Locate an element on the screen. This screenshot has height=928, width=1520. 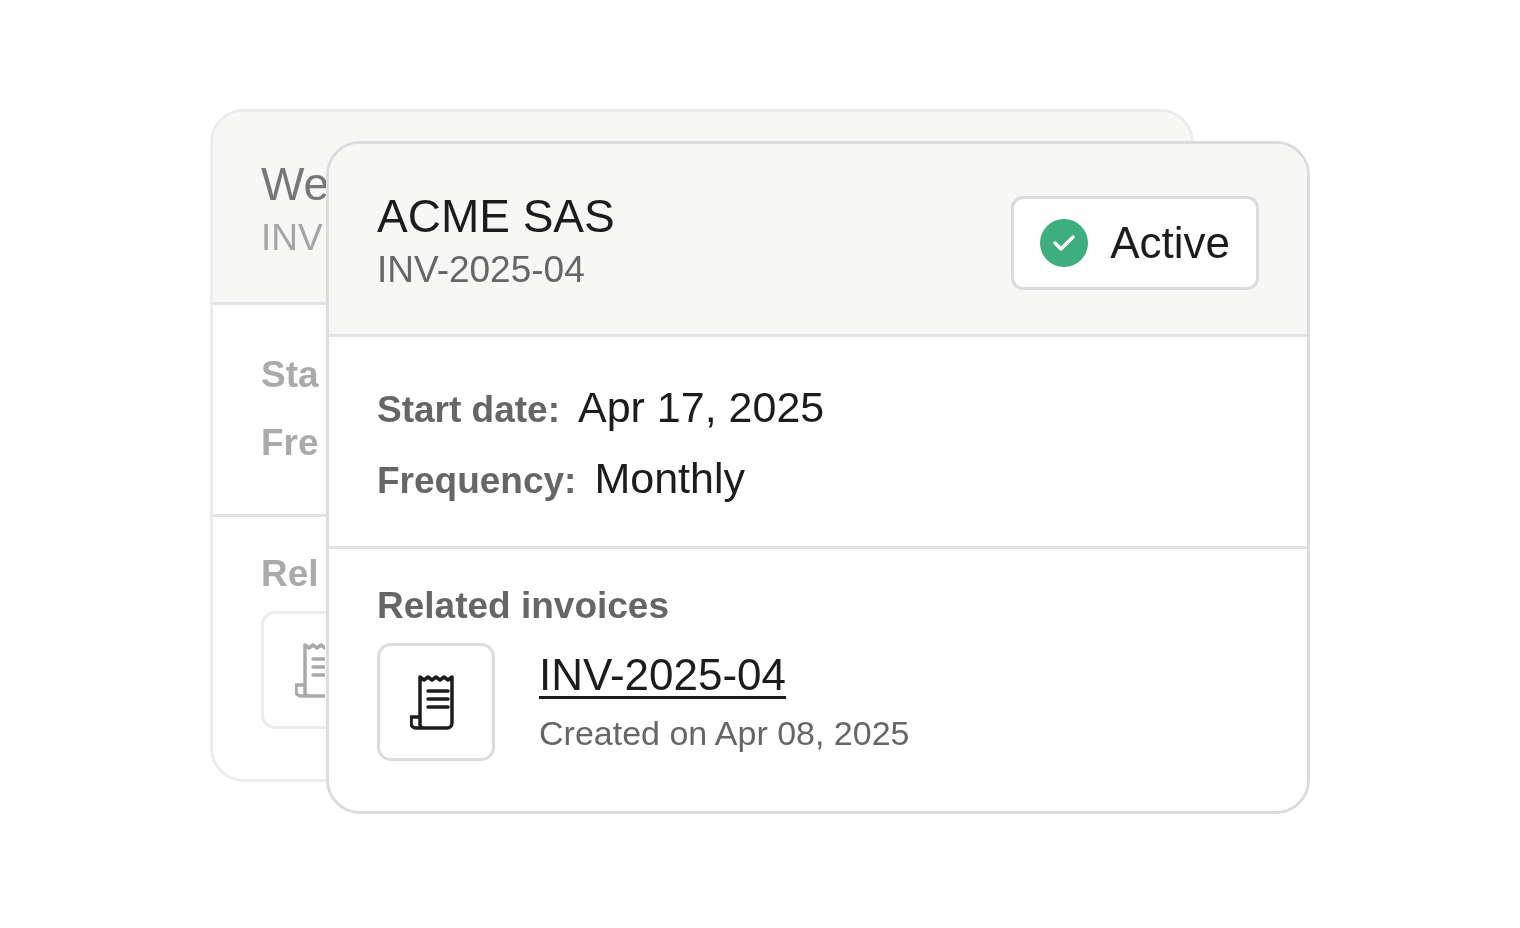
check-icon is located at coordinates (1064, 243).